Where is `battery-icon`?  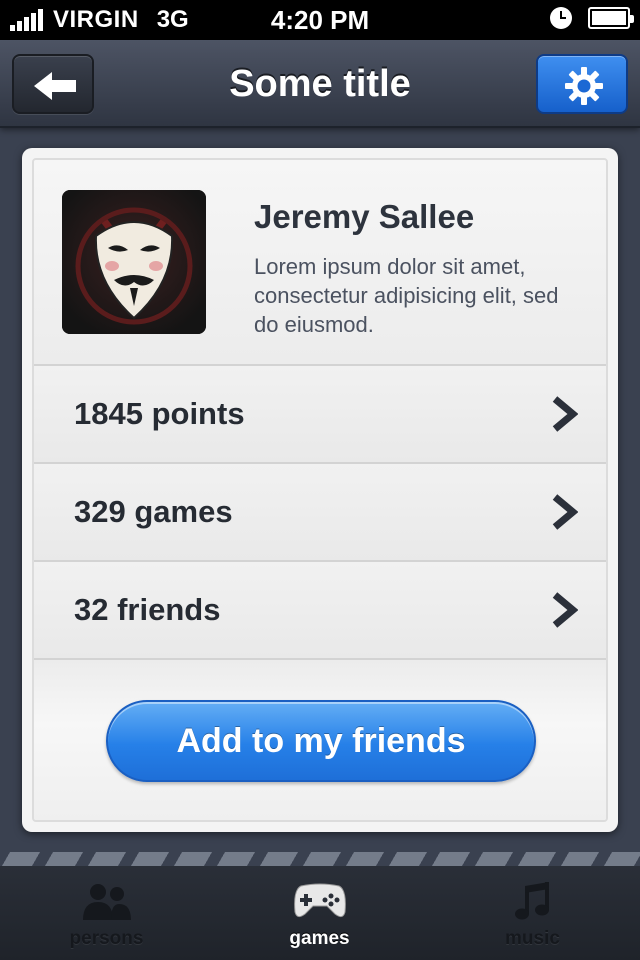 battery-icon is located at coordinates (611, 18).